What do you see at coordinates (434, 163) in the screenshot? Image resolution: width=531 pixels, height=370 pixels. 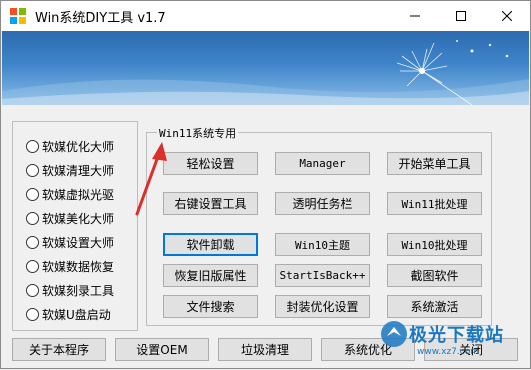 I see `start-menu-tool-button: 开始菜单工具` at bounding box center [434, 163].